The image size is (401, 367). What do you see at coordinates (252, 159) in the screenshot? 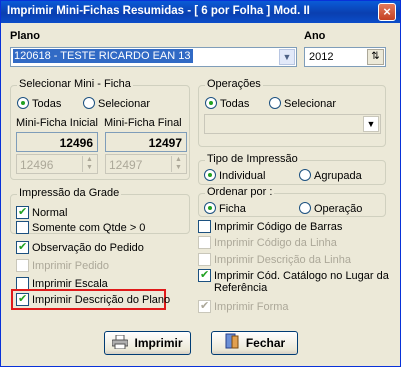
I see `tipo-impressao-legend: Tipo de Impressão` at bounding box center [252, 159].